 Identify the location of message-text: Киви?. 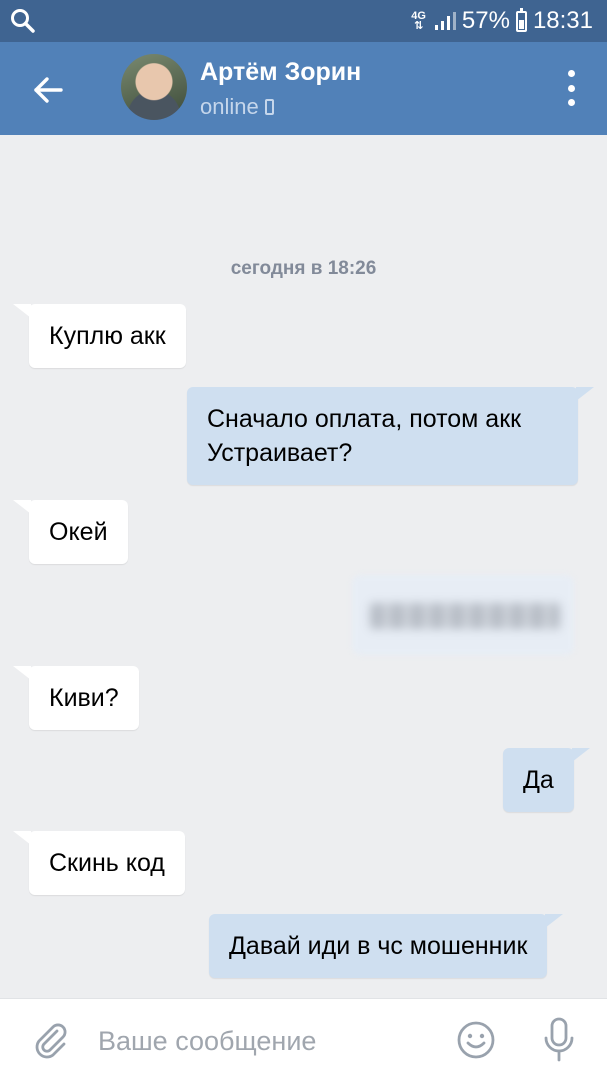
(84, 698).